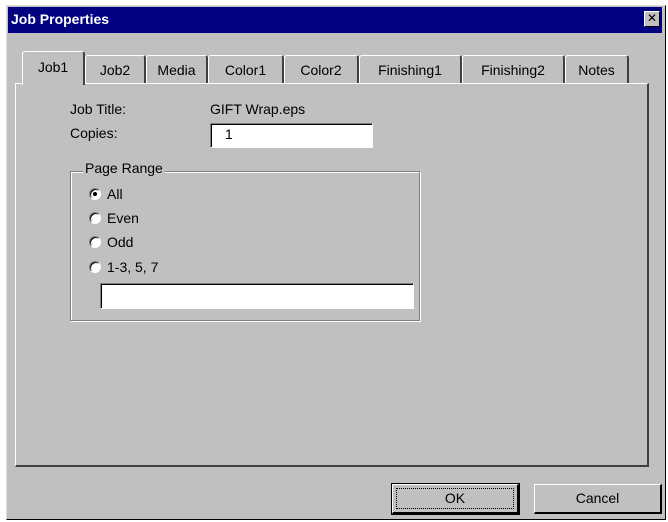  What do you see at coordinates (133, 267) in the screenshot?
I see `radio-label: 1-3, 5, 7` at bounding box center [133, 267].